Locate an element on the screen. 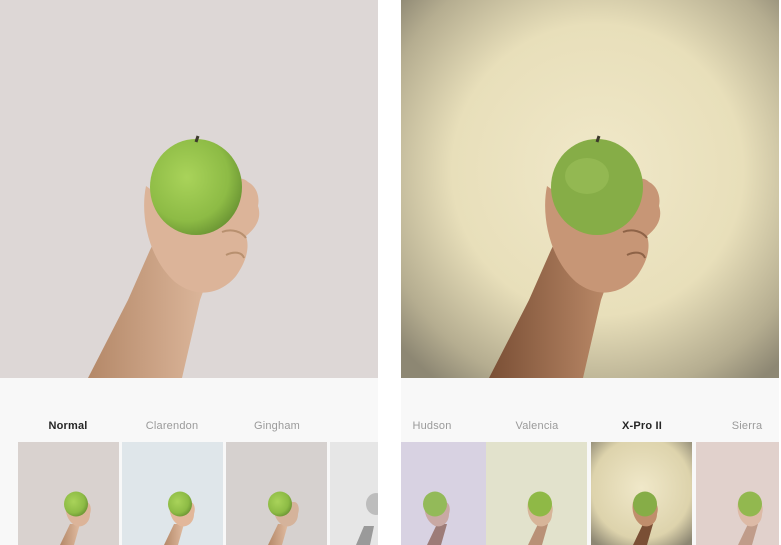 The image size is (781, 545). filter-thumbnail-moon is located at coordinates (354, 493).